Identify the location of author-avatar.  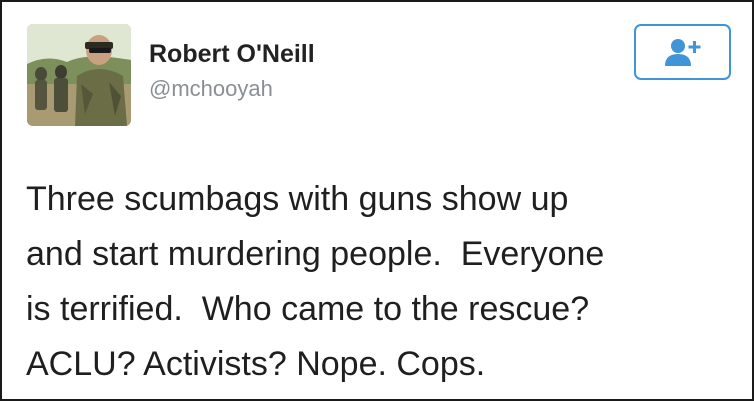
(79, 75).